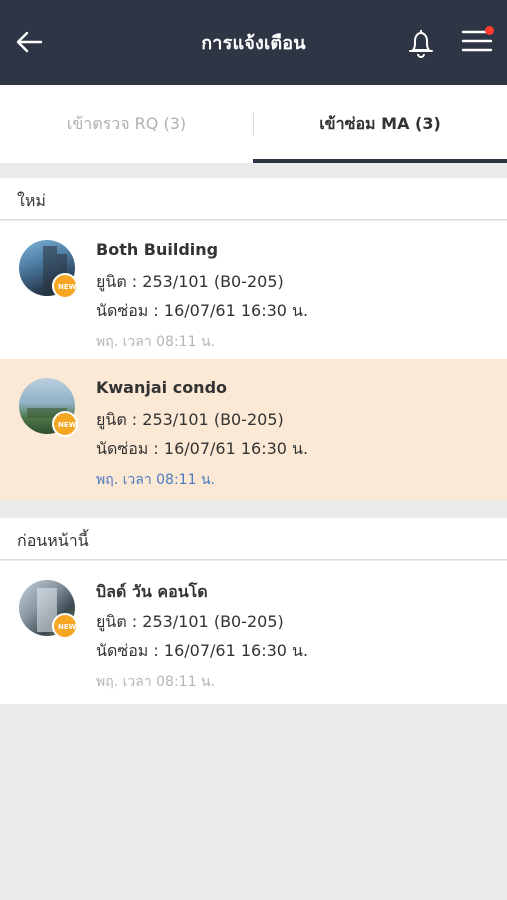 Image resolution: width=507 pixels, height=900 pixels. What do you see at coordinates (31, 200) in the screenshot?
I see `section-title: ใหม่` at bounding box center [31, 200].